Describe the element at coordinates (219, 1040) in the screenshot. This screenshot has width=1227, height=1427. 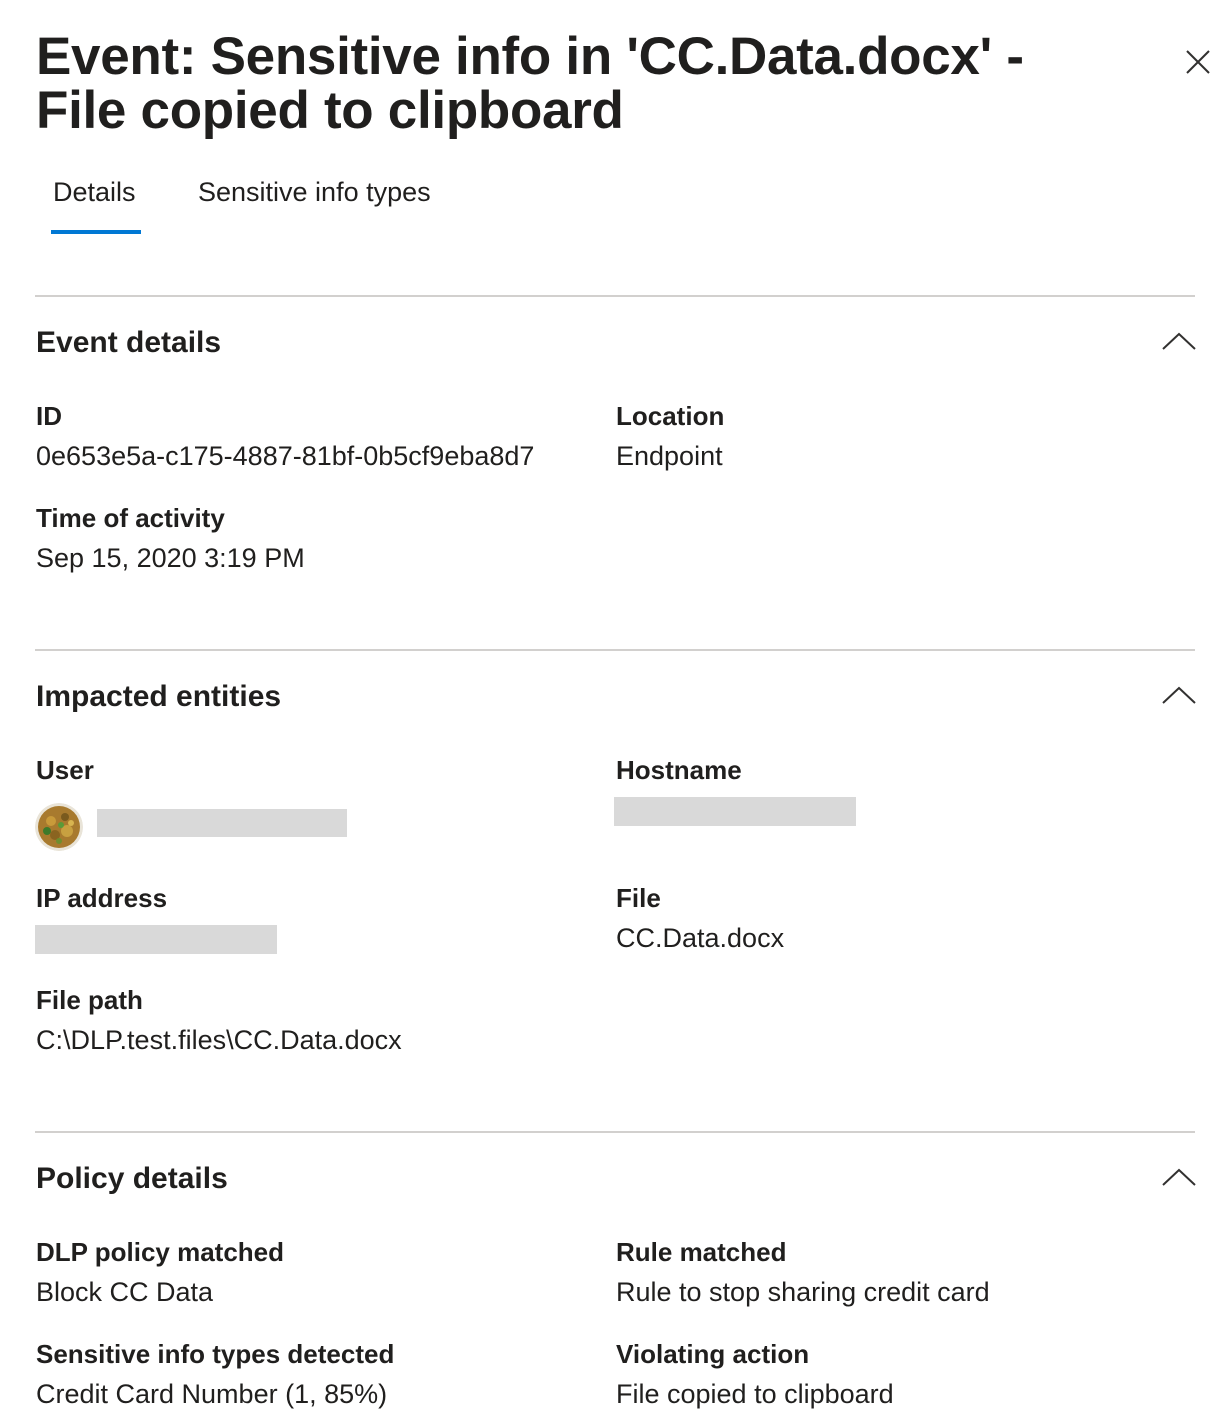
I see `file-path-value: C:\DLP.test.files\CC.Data.docx` at that location.